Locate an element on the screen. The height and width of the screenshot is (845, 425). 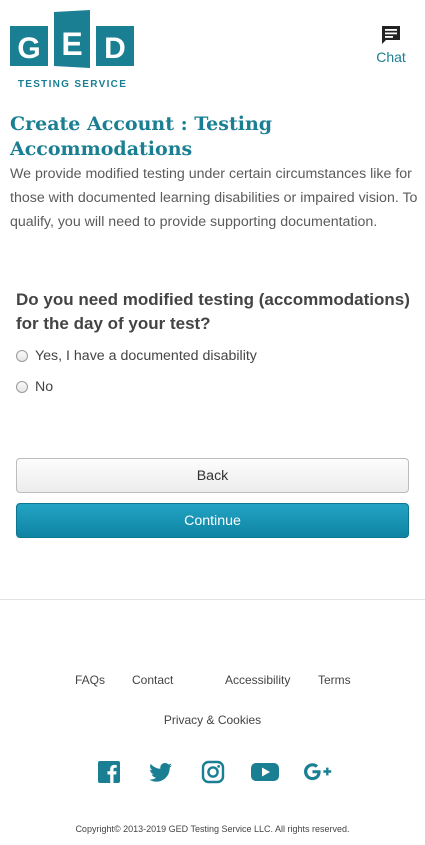
ged-logo-mark: G E D is located at coordinates (72, 39).